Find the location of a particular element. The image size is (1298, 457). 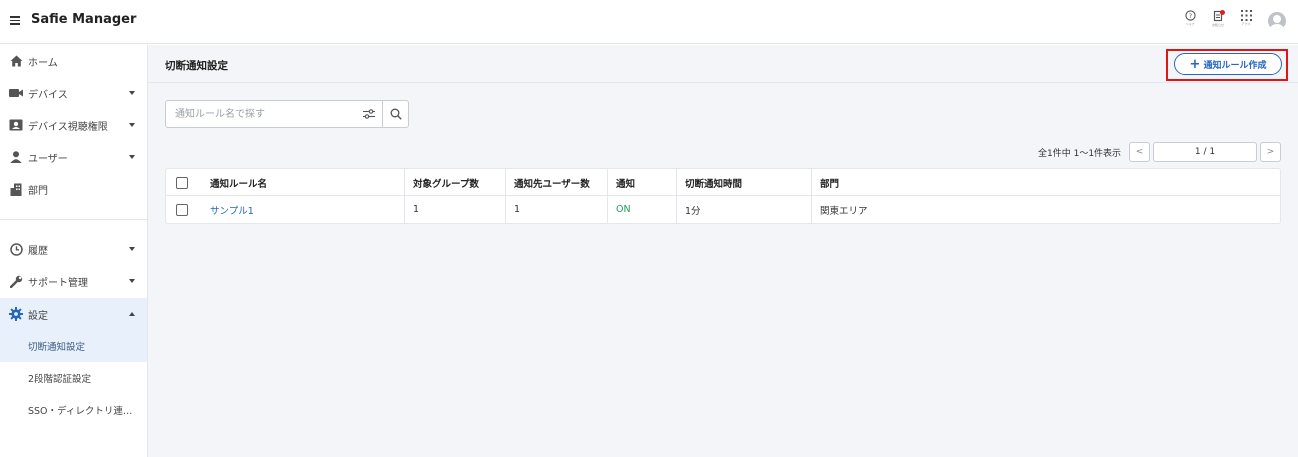

top-icons: ? ヘルプ お知らせ アプリ is located at coordinates (1233, 22).